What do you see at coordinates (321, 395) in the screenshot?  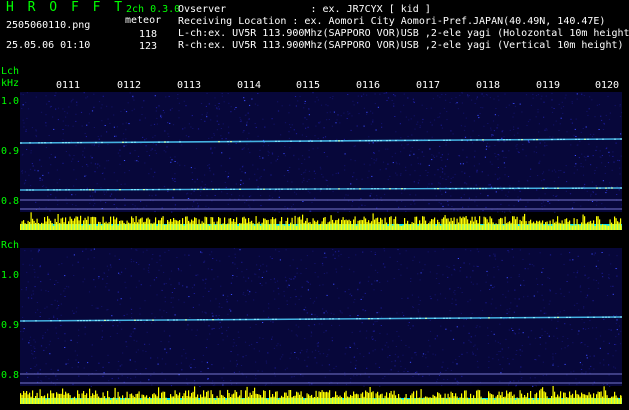 I see `rch-level-bars` at bounding box center [321, 395].